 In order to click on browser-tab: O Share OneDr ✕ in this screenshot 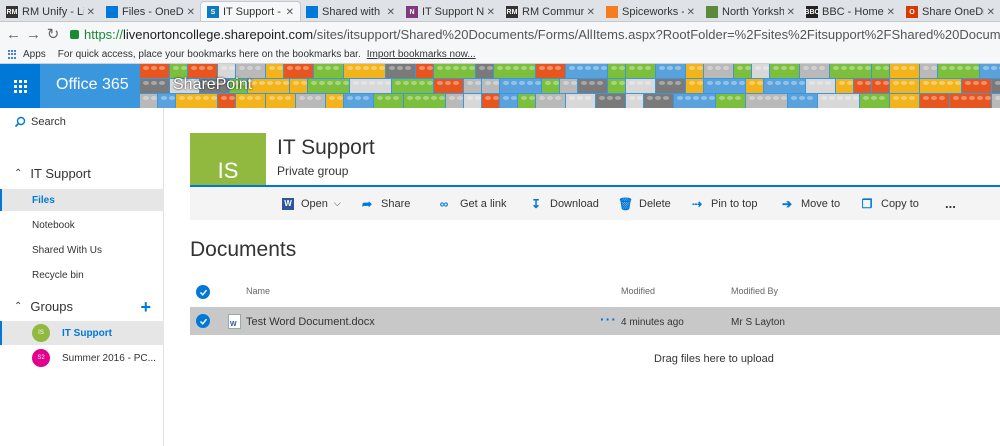, I will do `click(950, 11)`.